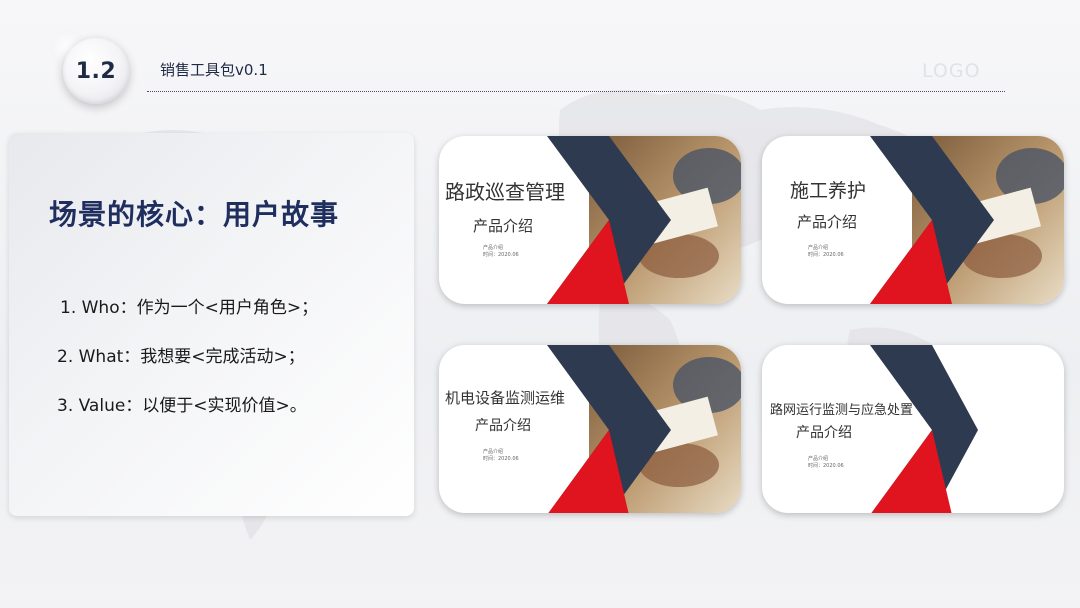 The width and height of the screenshot is (1080, 608). What do you see at coordinates (189, 308) in the screenshot?
I see `story-item-who: 1. Who：作为一个<用户角色>；` at bounding box center [189, 308].